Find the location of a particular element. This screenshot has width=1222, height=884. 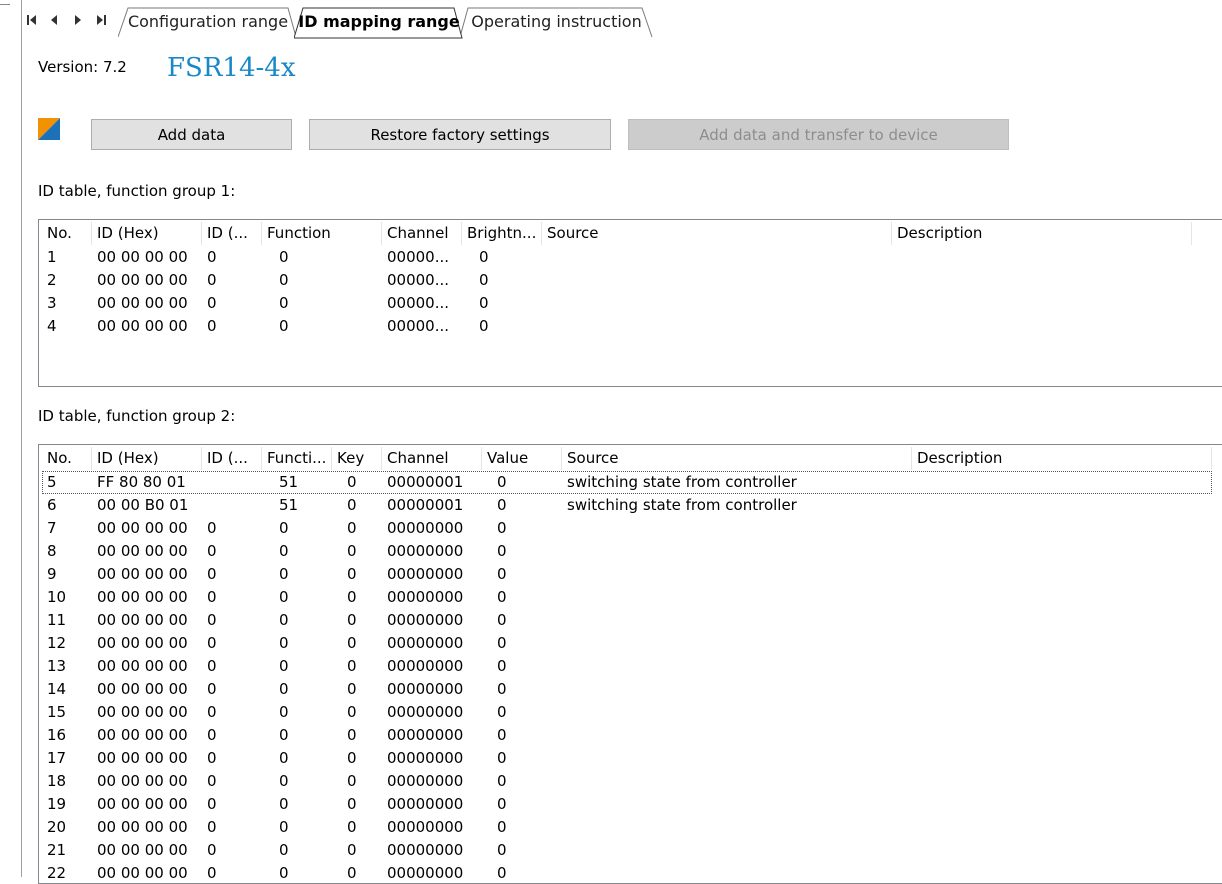

cell-function: 51 is located at coordinates (289, 482).